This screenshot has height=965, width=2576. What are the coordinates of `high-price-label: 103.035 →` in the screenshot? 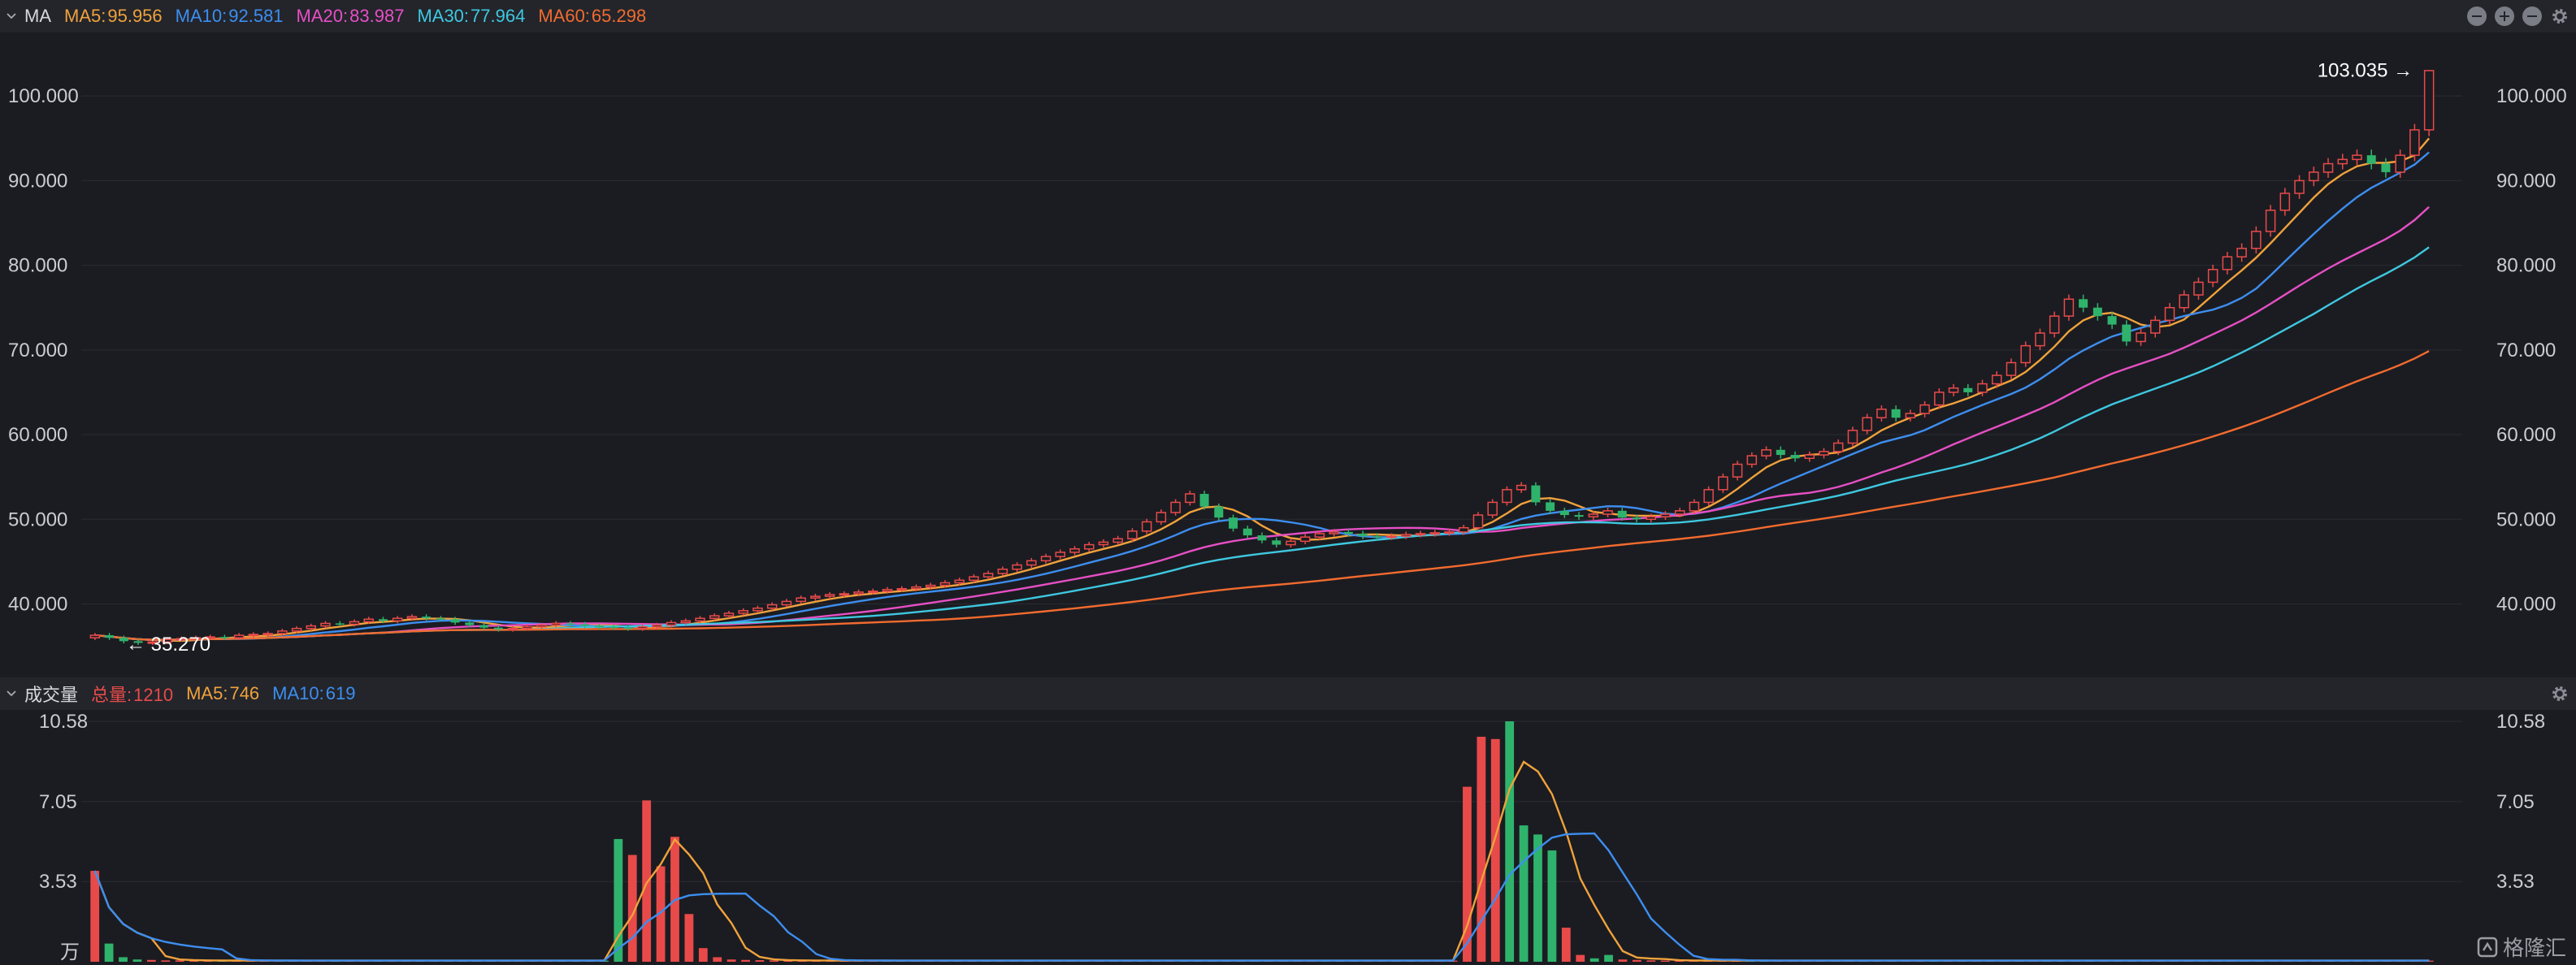 It's located at (2365, 71).